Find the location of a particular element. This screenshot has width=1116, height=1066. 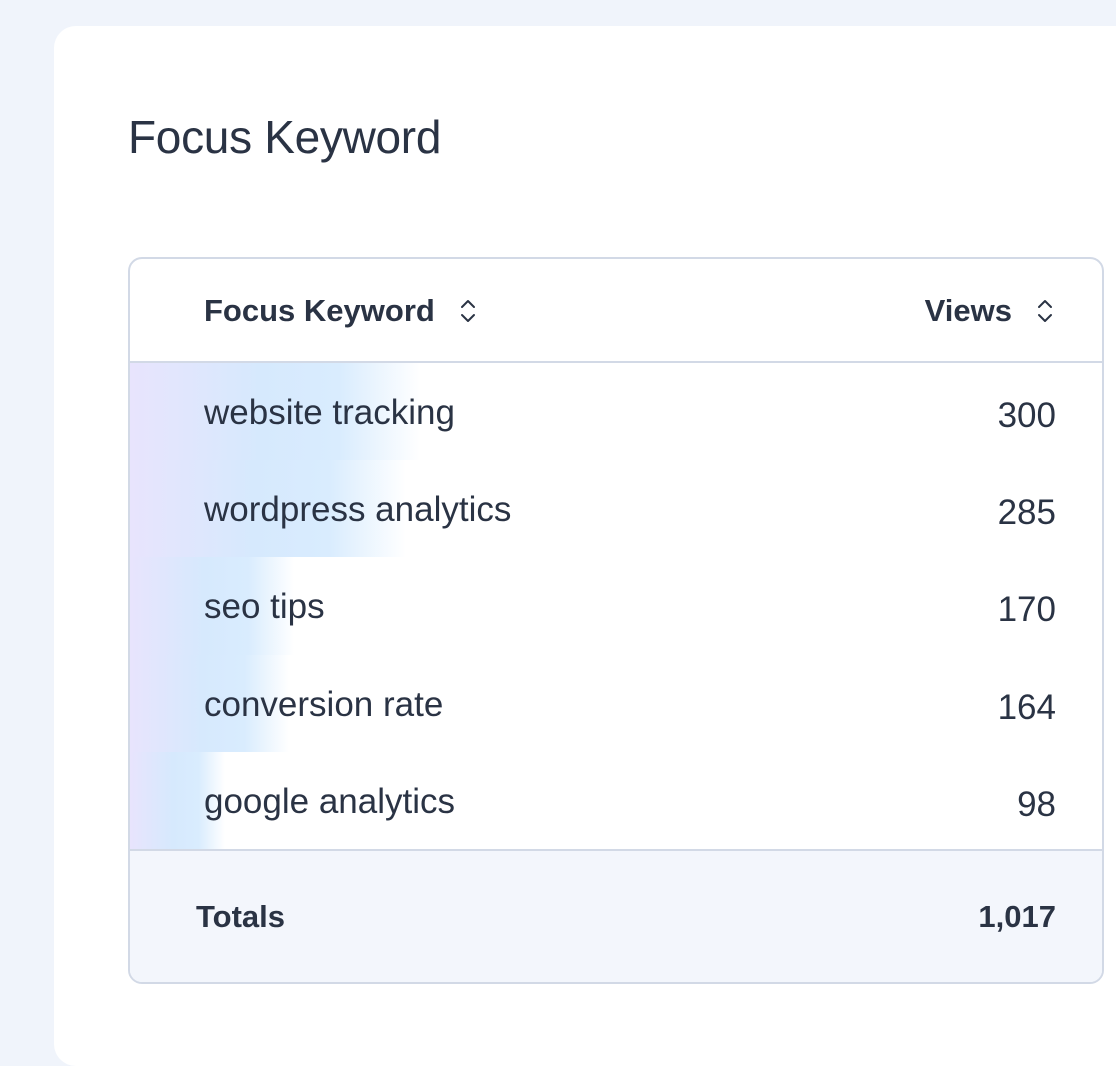

column-header-focus-keyword: Focus Keyword is located at coordinates (340, 311).